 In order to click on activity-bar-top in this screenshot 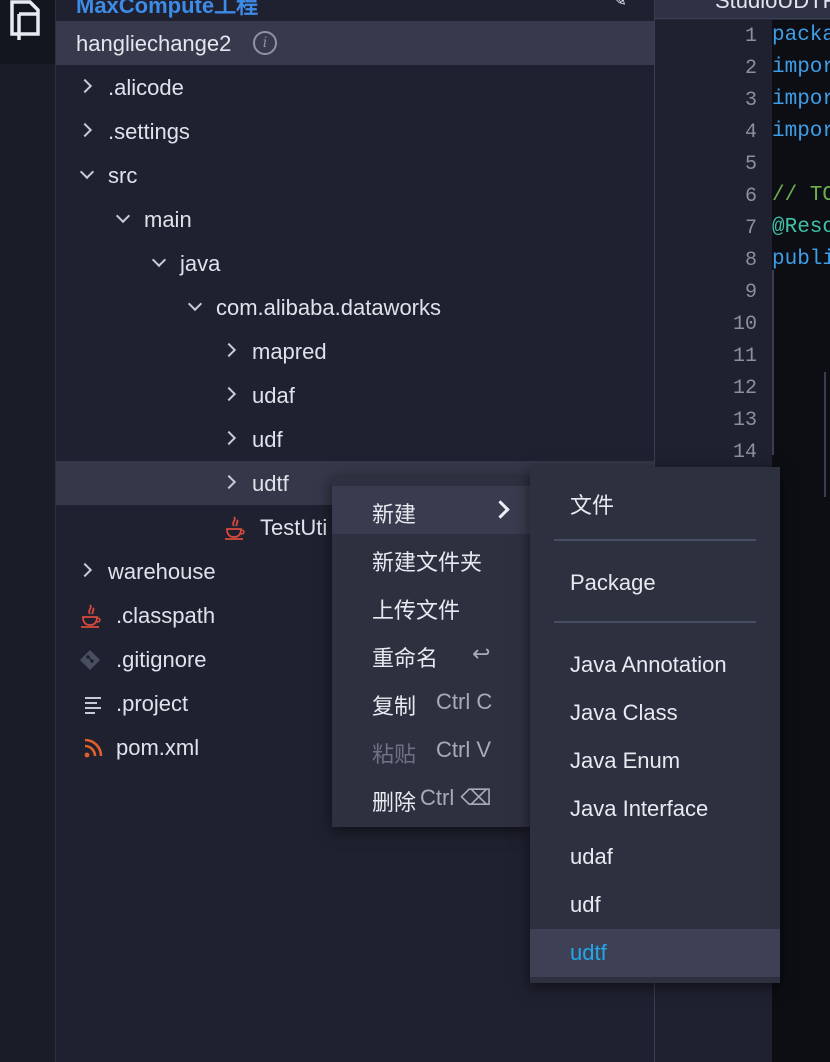, I will do `click(27, 32)`.